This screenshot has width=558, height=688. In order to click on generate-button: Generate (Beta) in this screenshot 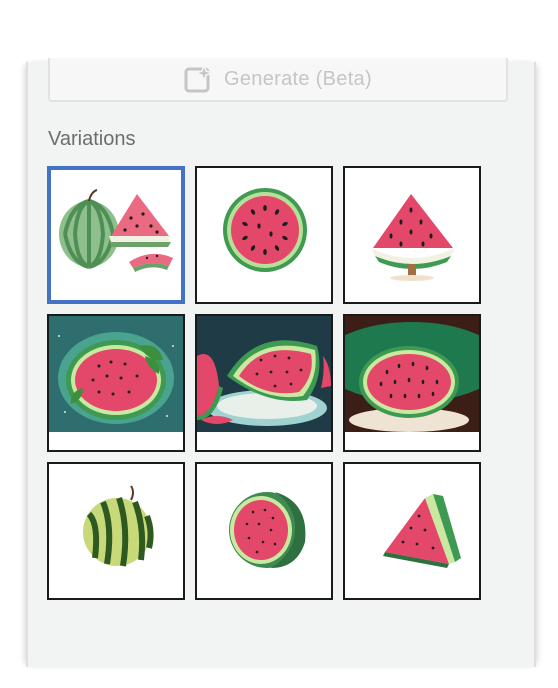, I will do `click(278, 80)`.